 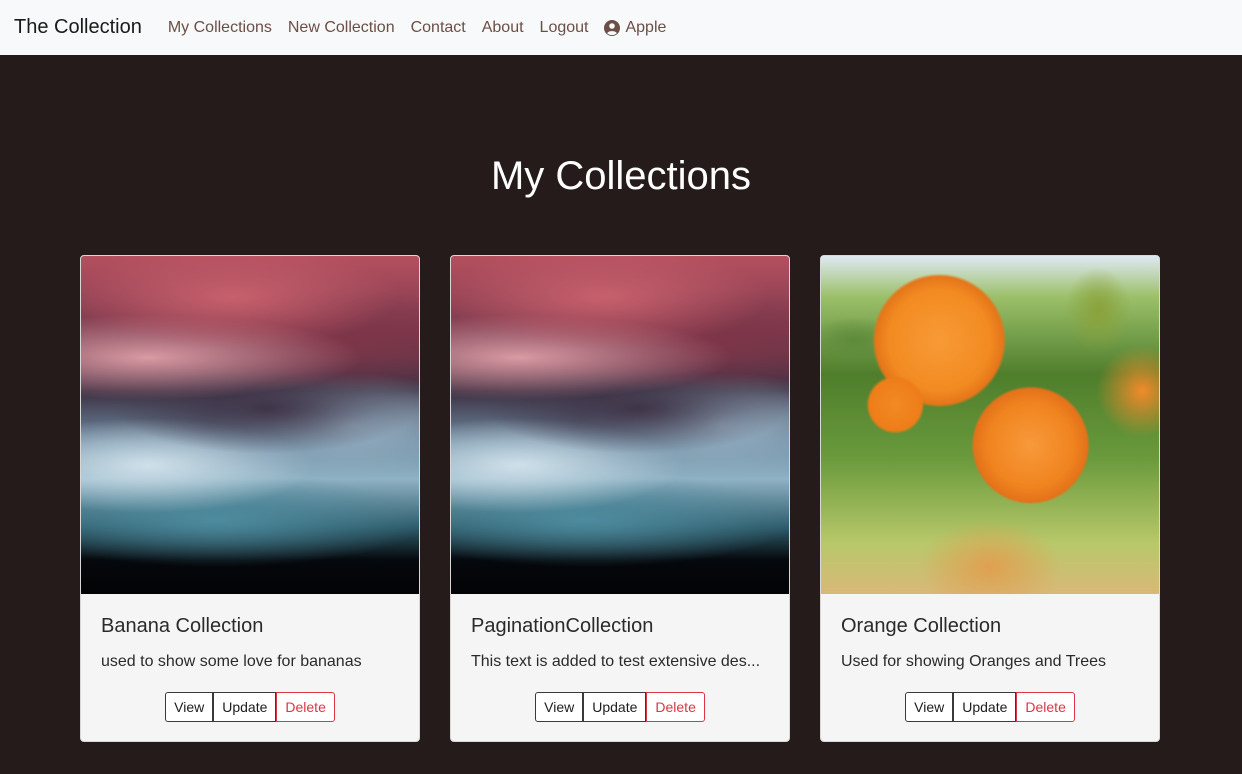 What do you see at coordinates (438, 28) in the screenshot?
I see `nav-contact: Contact` at bounding box center [438, 28].